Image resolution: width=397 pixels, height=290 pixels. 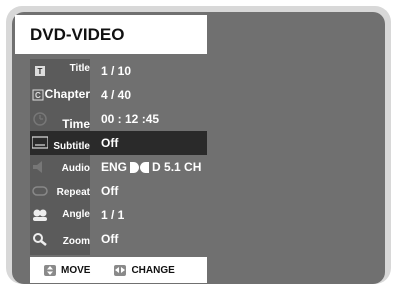 What do you see at coordinates (110, 239) in the screenshot?
I see `menu-value-zoom: Off` at bounding box center [110, 239].